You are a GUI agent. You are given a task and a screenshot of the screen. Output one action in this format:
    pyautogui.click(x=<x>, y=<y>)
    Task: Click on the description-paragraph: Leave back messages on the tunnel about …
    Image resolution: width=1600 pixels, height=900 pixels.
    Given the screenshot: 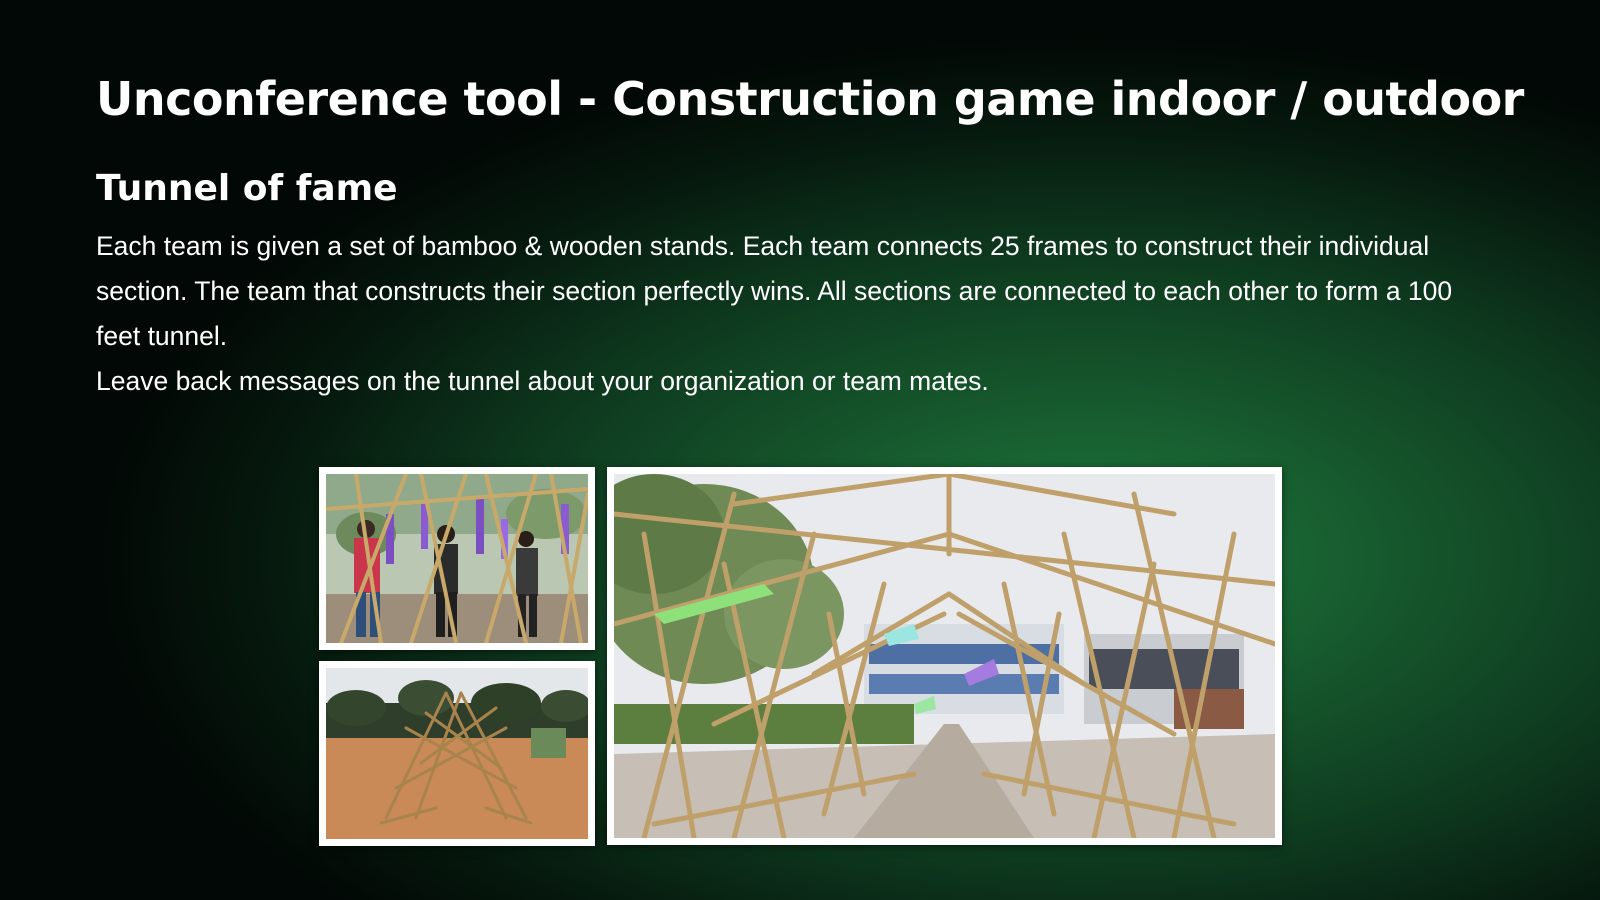 What is the action you would take?
    pyautogui.click(x=542, y=381)
    